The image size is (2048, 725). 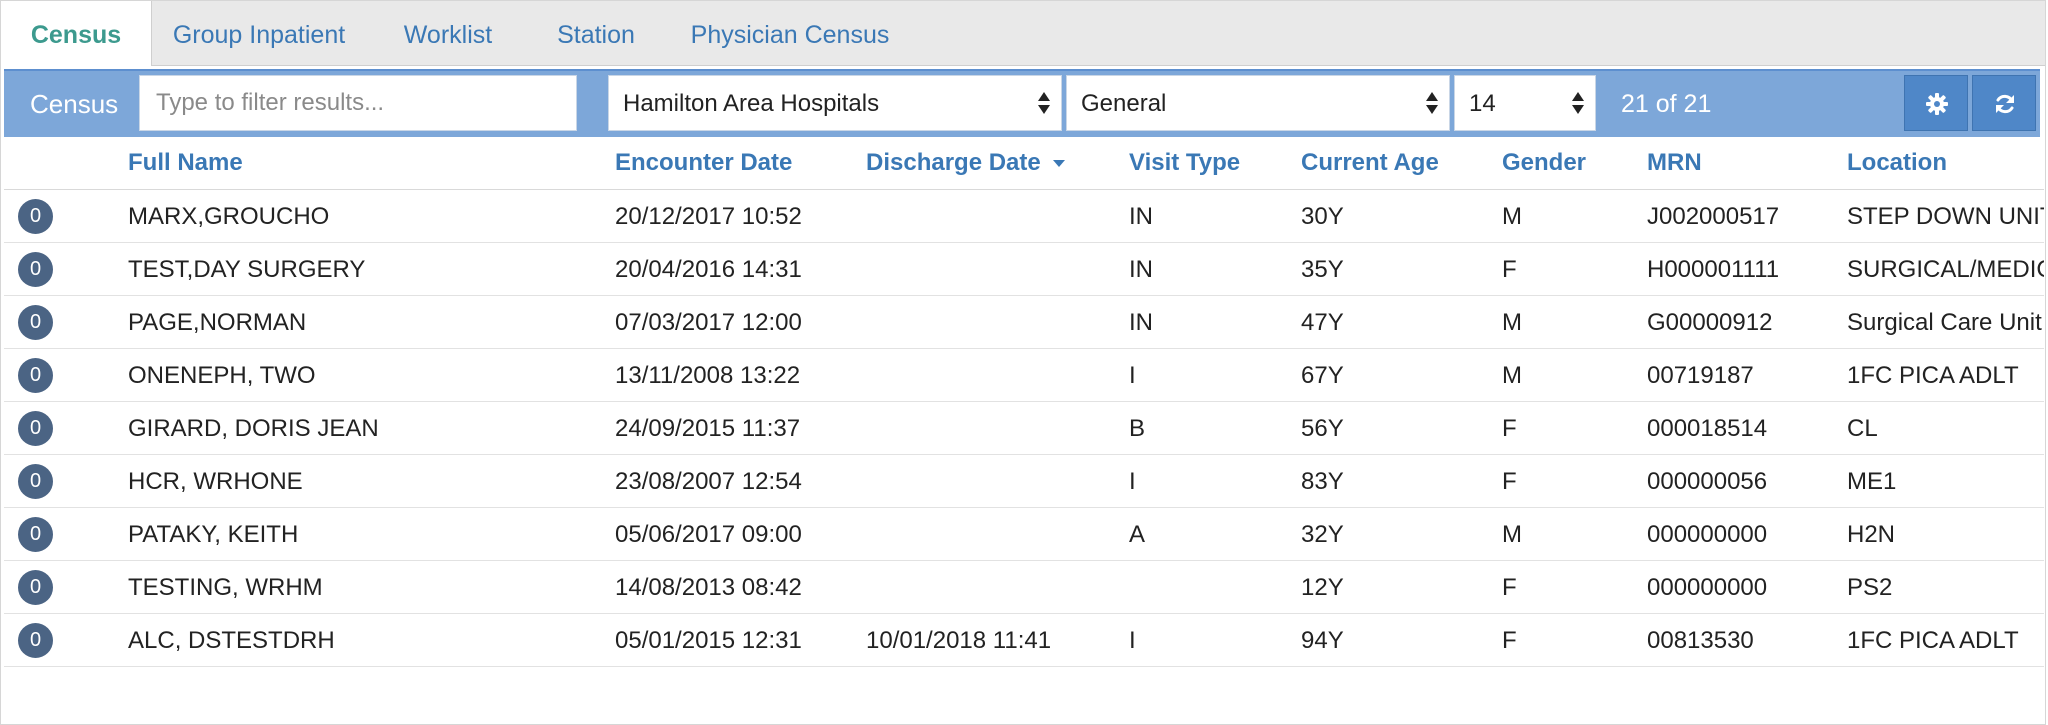 I want to click on toolbar-title: Census, so click(x=74, y=104).